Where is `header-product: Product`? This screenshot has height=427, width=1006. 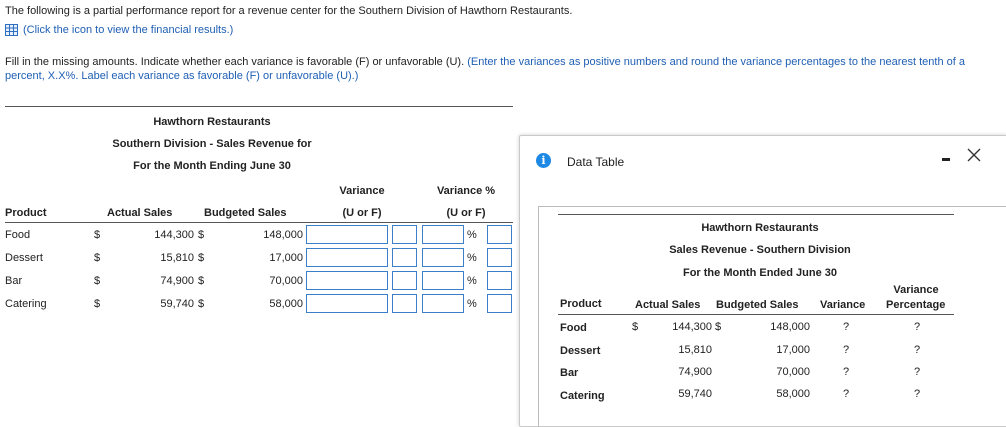
header-product: Product is located at coordinates (26, 213).